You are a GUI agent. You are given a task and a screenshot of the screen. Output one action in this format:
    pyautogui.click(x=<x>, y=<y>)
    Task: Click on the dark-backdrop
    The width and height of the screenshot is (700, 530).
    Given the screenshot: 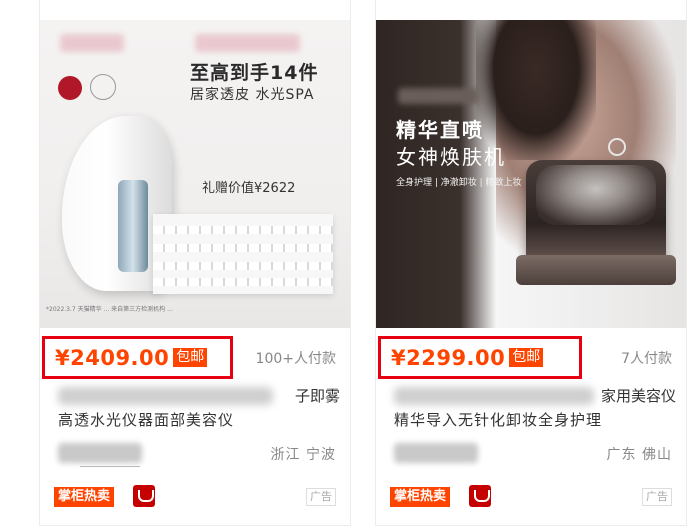 What is the action you would take?
    pyautogui.click(x=436, y=174)
    